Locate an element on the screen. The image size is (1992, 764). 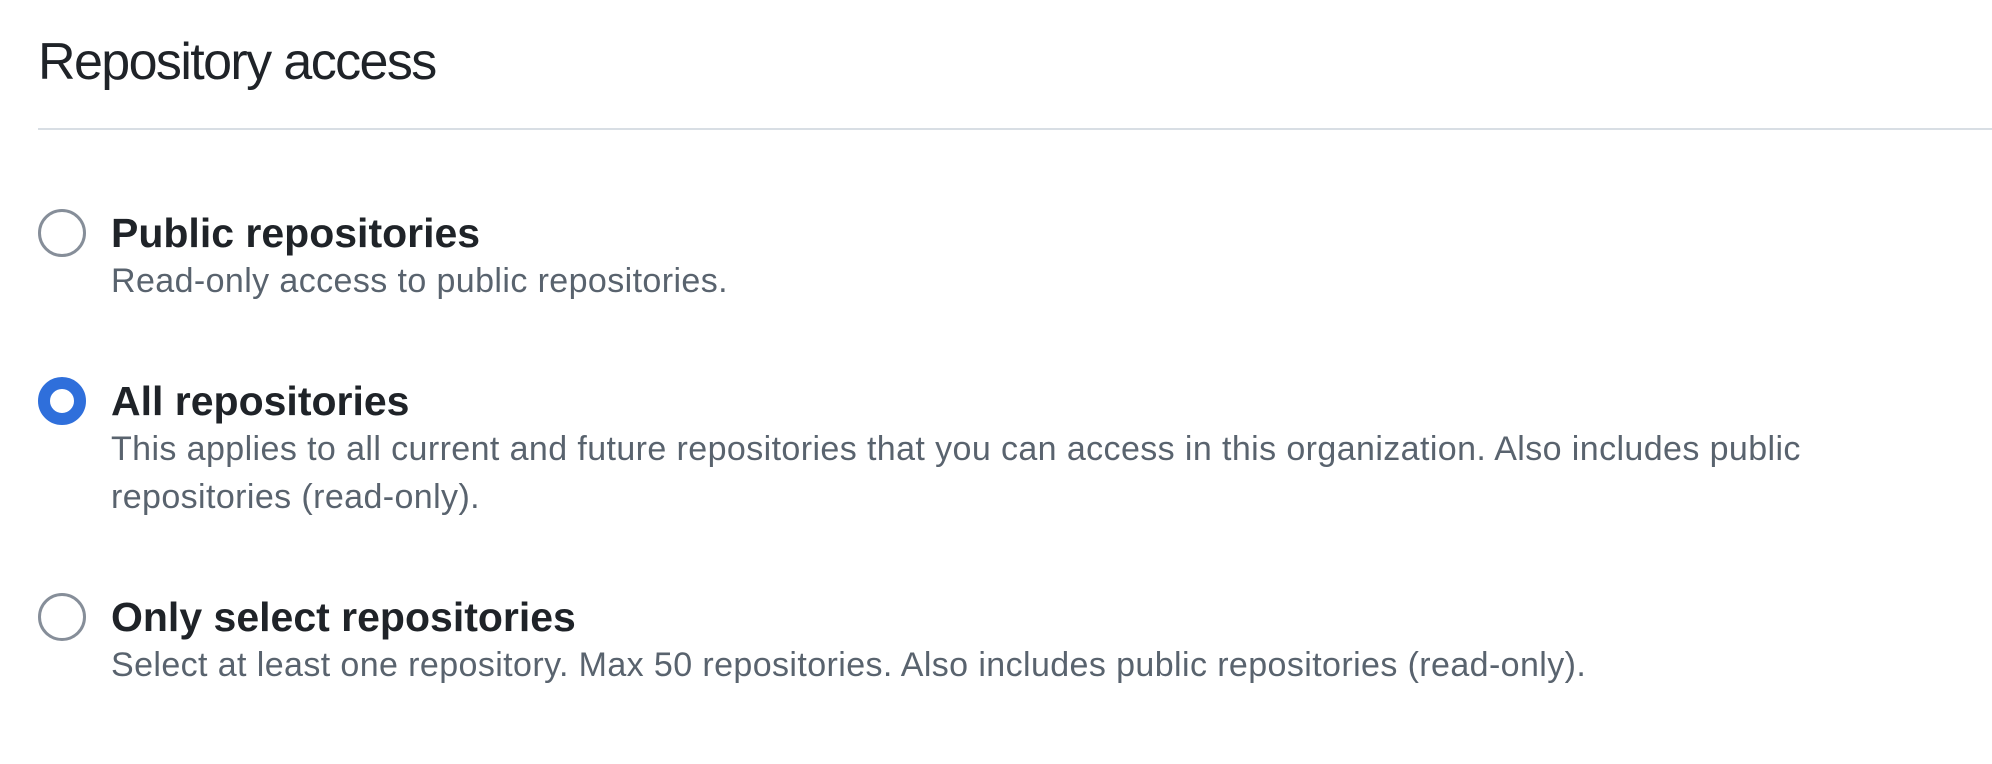
option-label-only-select-repositories: Only select repositories is located at coordinates (343, 617).